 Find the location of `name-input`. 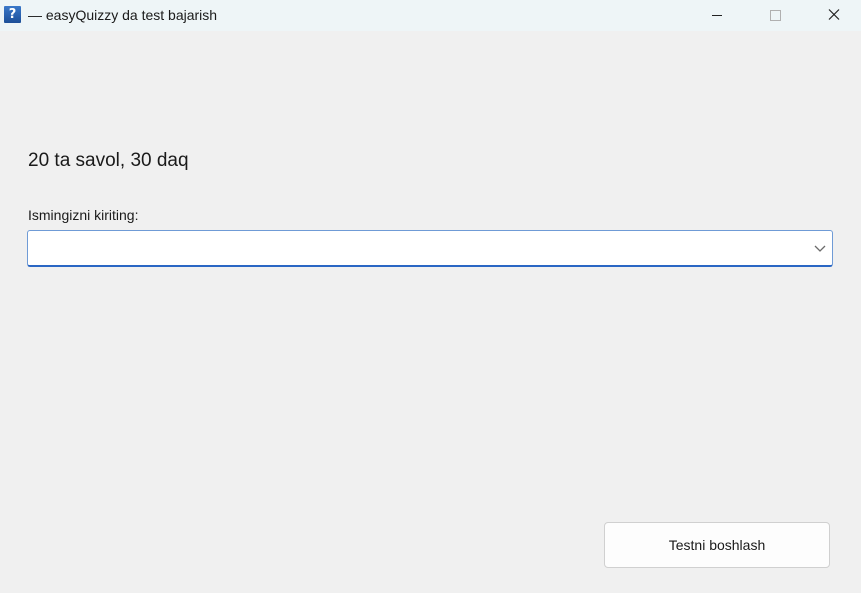

name-input is located at coordinates (416, 248).